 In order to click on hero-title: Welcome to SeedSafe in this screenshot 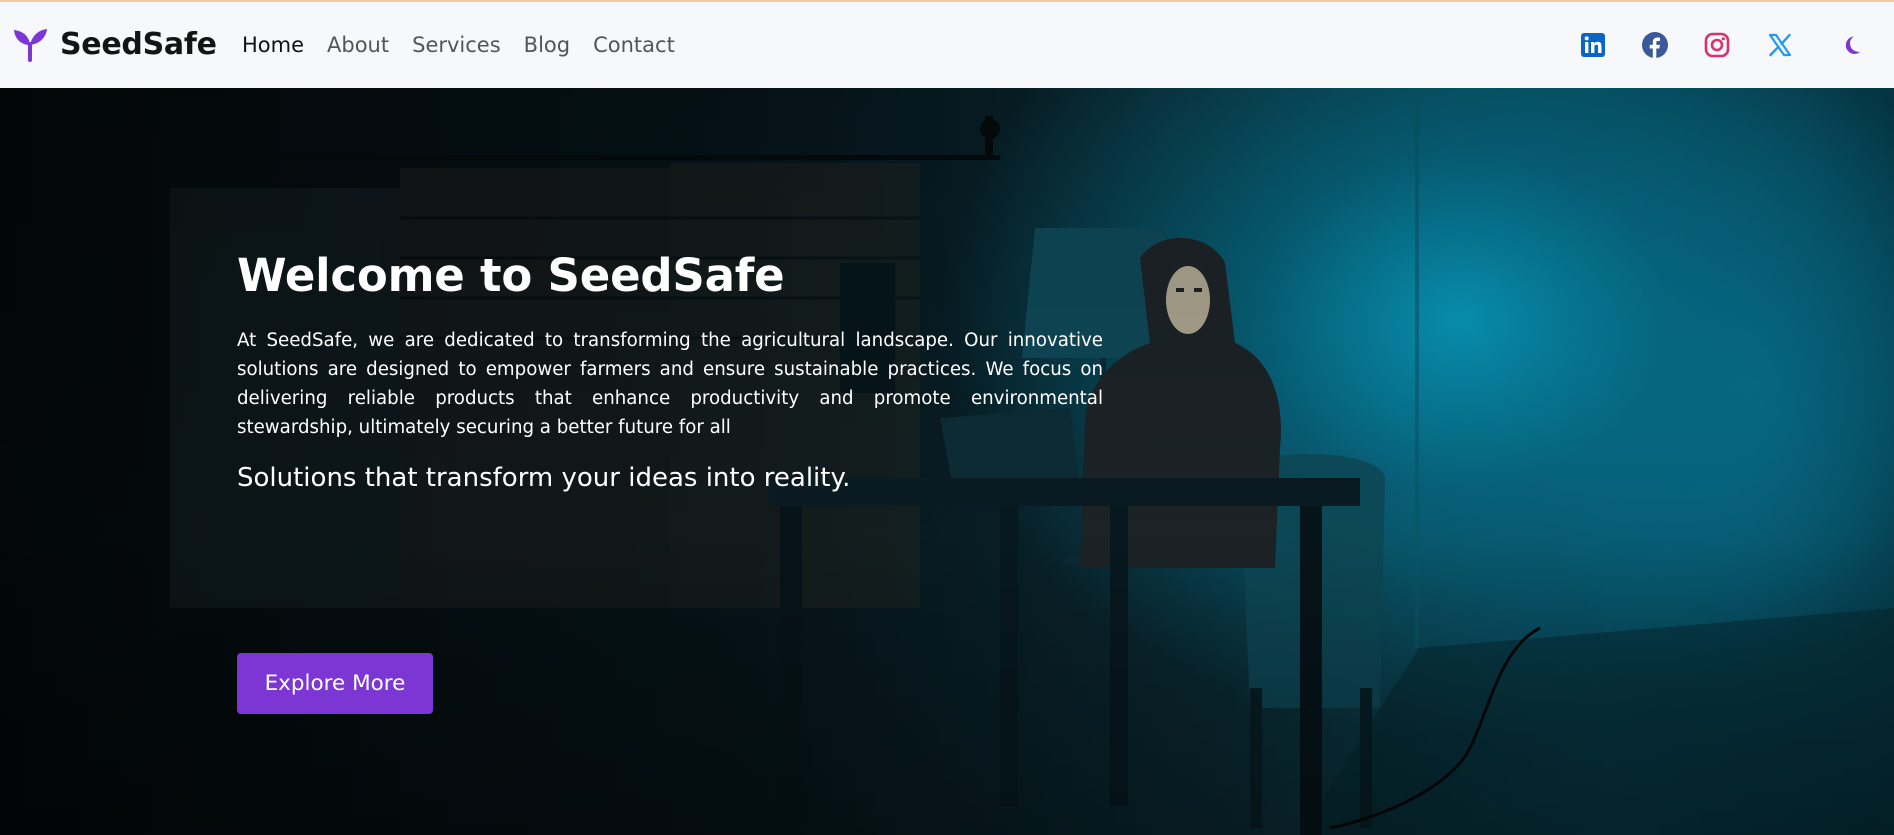, I will do `click(511, 275)`.